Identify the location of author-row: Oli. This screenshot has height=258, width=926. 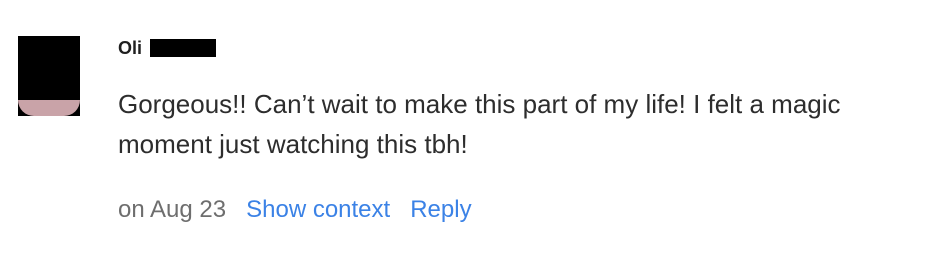
(167, 48).